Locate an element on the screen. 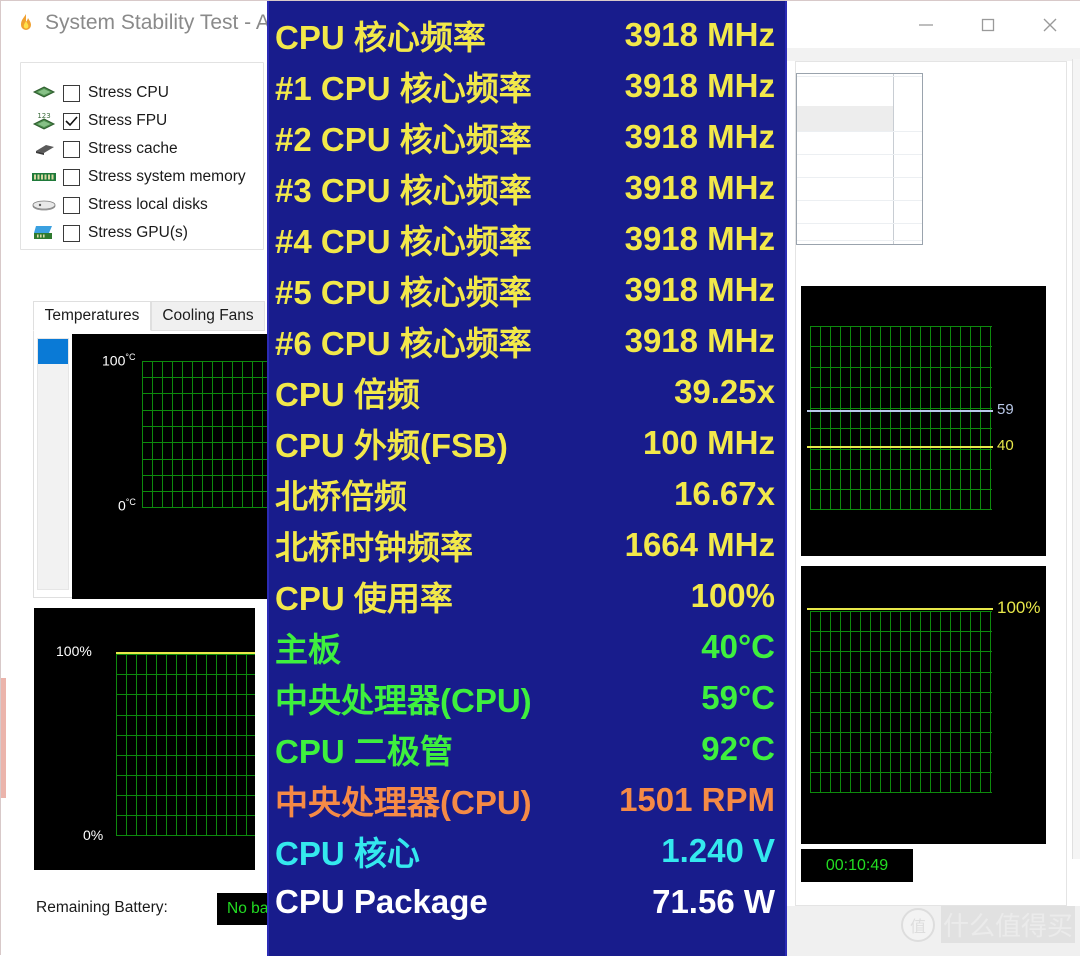 The width and height of the screenshot is (1080, 956). chart-cpu-usage-right: 100% is located at coordinates (923, 705).